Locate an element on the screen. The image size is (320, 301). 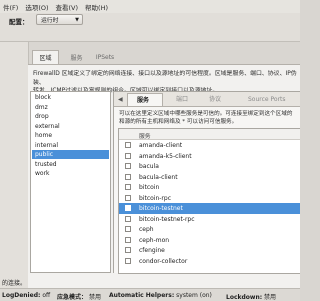
zone-sub-tabs: ◀ 服务 端口 协议 Source Ports is located at coordinates (207, 99).